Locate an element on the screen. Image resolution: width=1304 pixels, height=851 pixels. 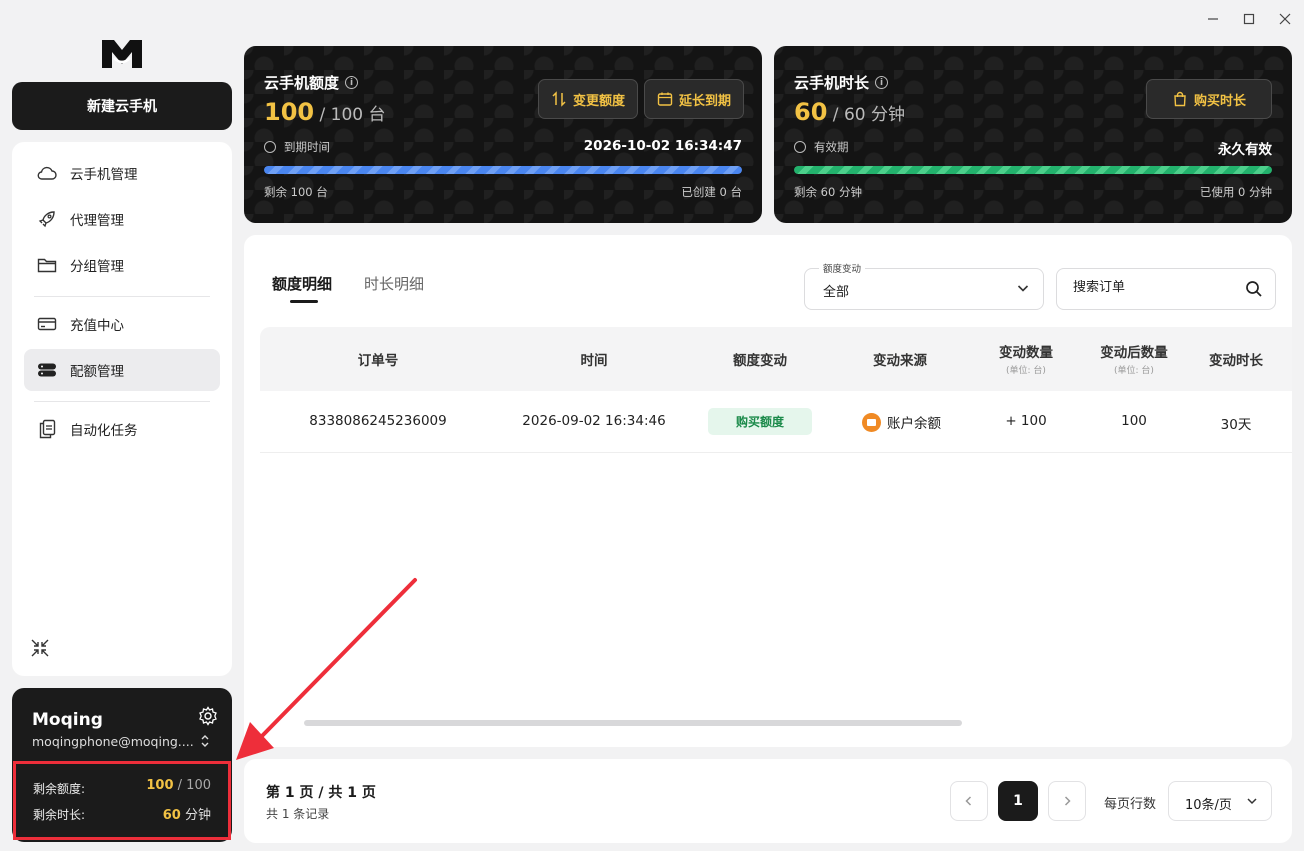
remaining-time-value: 60 分钟 is located at coordinates (186, 815).